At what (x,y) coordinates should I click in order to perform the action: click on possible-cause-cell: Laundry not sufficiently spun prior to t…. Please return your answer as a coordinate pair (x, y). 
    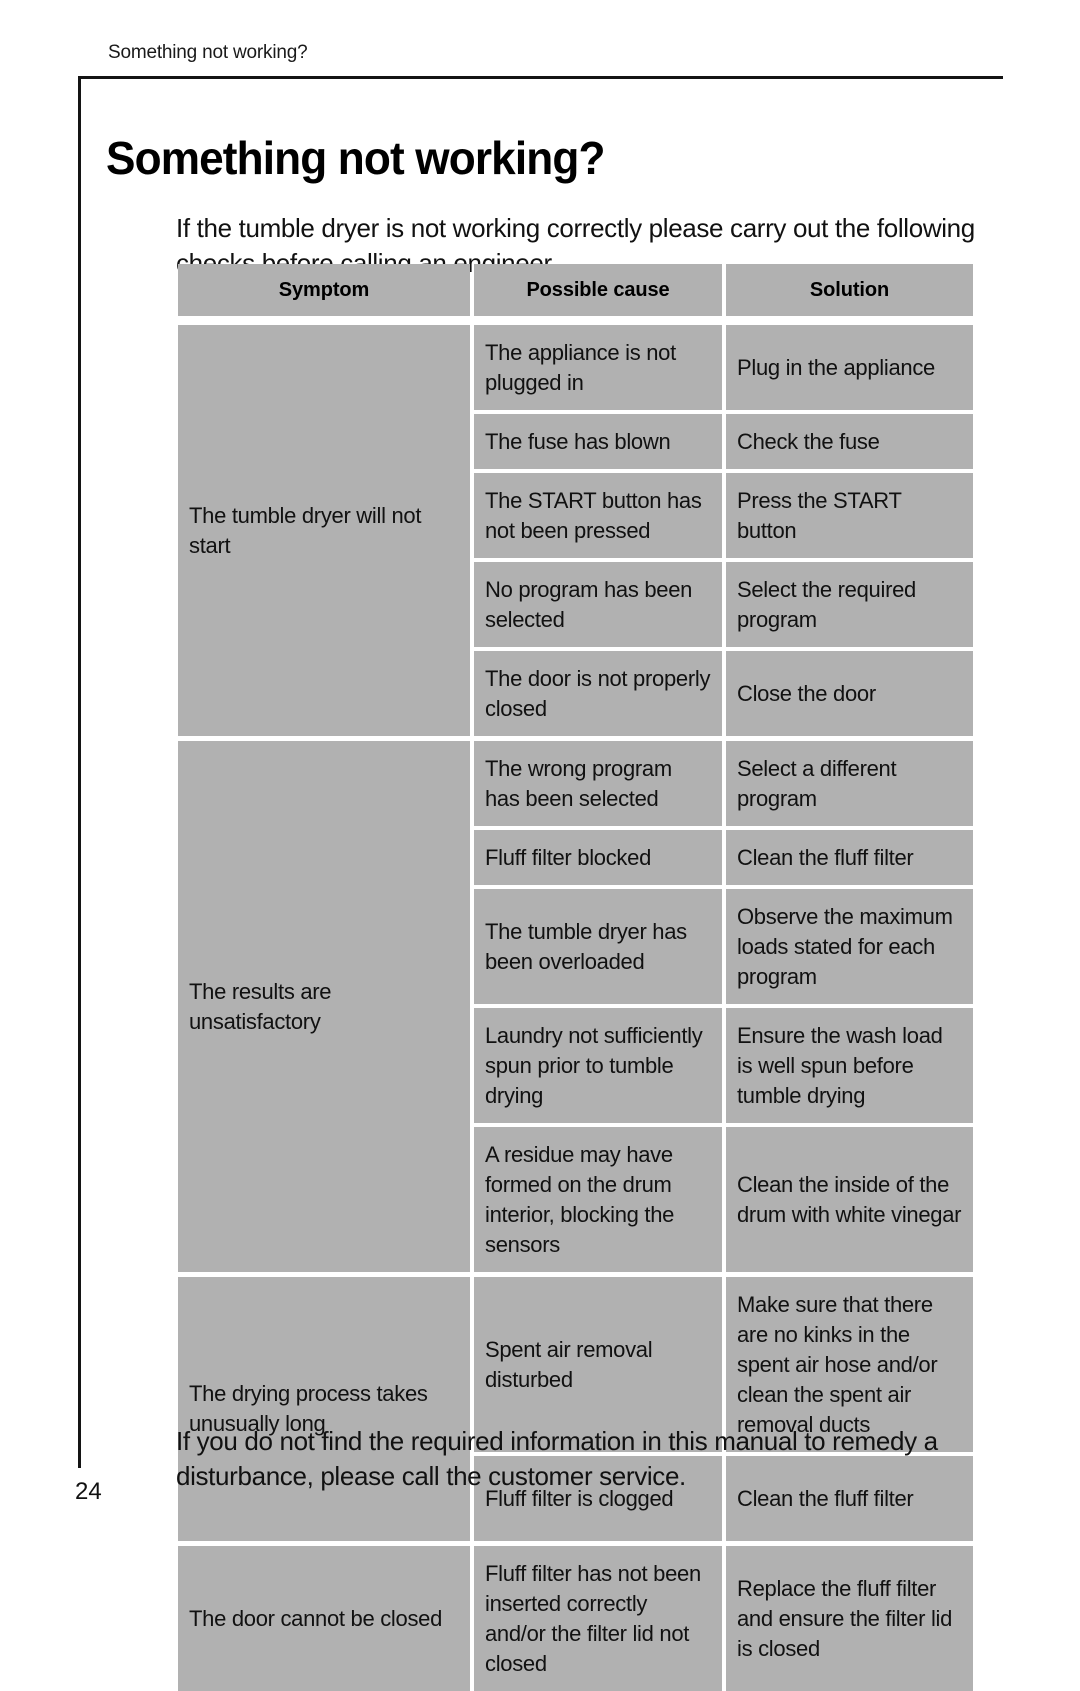
    Looking at the image, I should click on (598, 1065).